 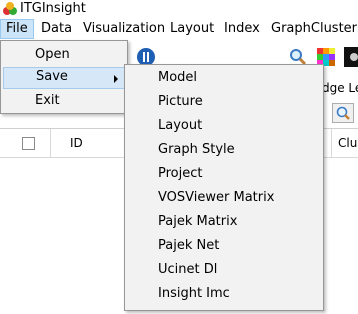 I want to click on menu-visualization: Visualization, so click(x=124, y=29).